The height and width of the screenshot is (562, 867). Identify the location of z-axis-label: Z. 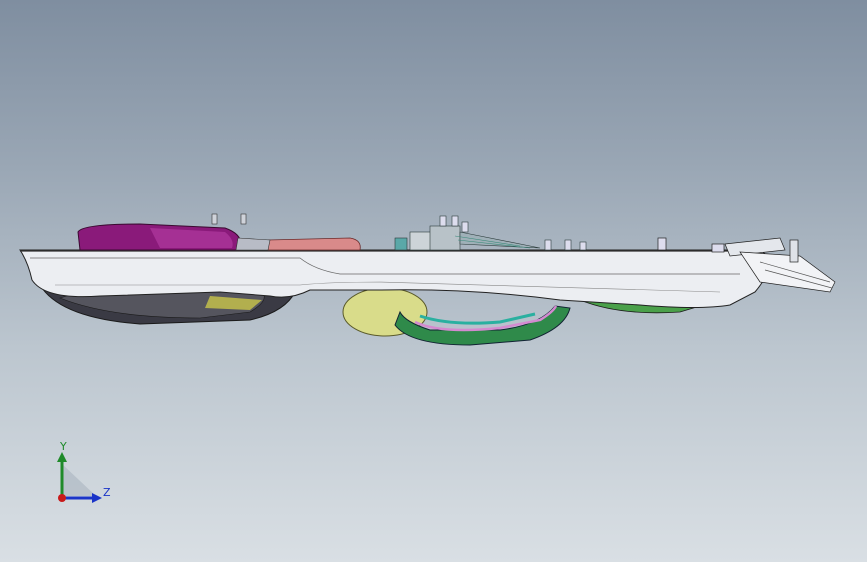
(107, 492).